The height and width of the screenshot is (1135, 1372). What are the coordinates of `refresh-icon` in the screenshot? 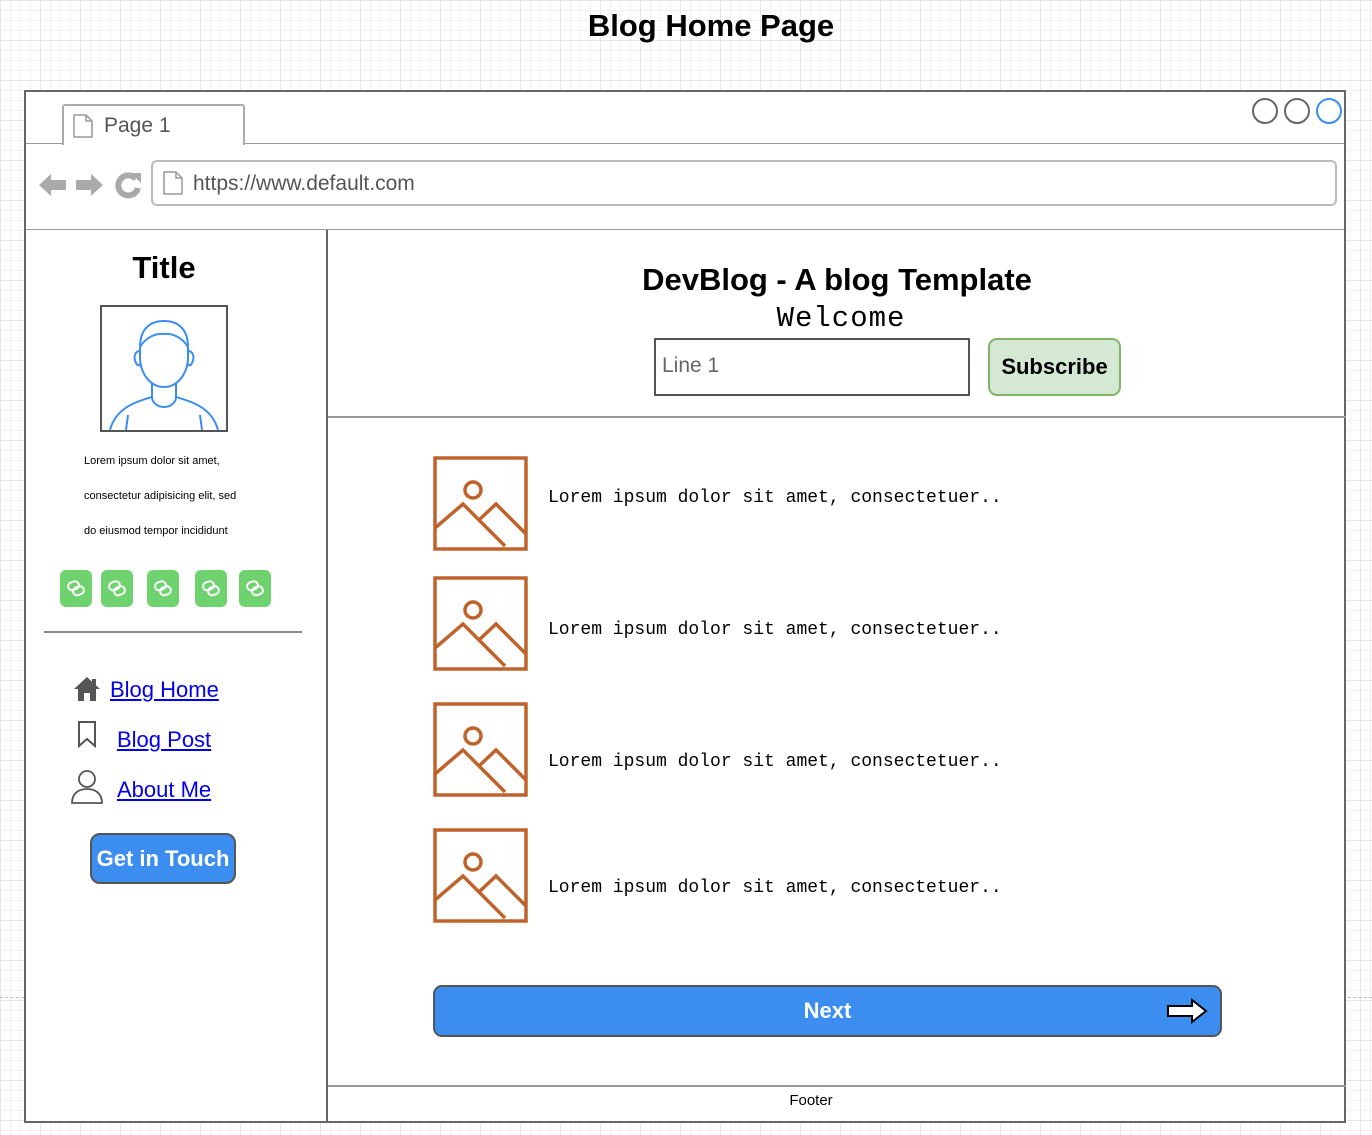 It's located at (128, 185).